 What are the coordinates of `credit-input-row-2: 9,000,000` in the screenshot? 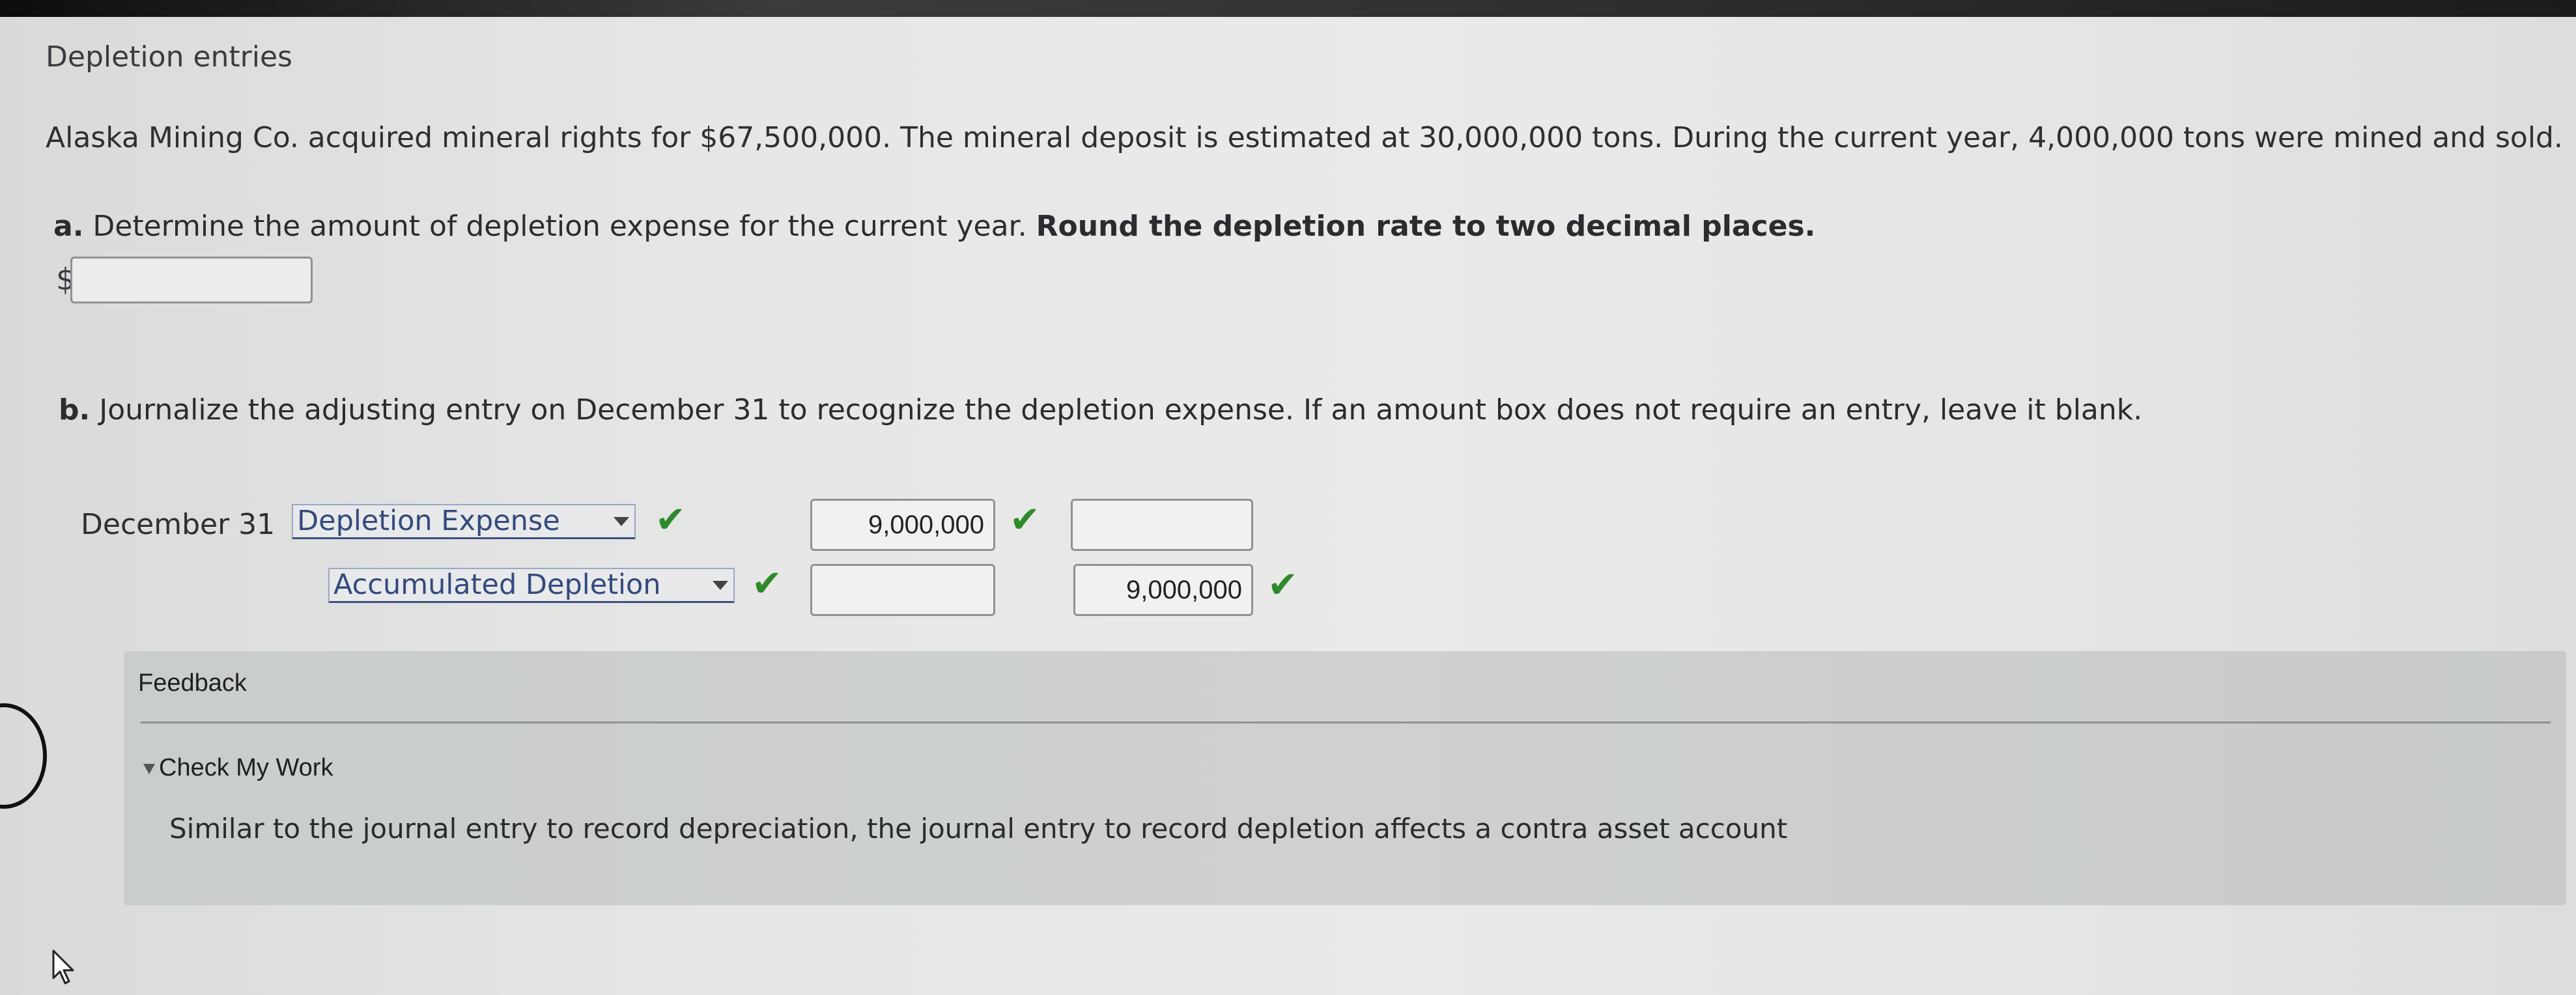 It's located at (1163, 590).